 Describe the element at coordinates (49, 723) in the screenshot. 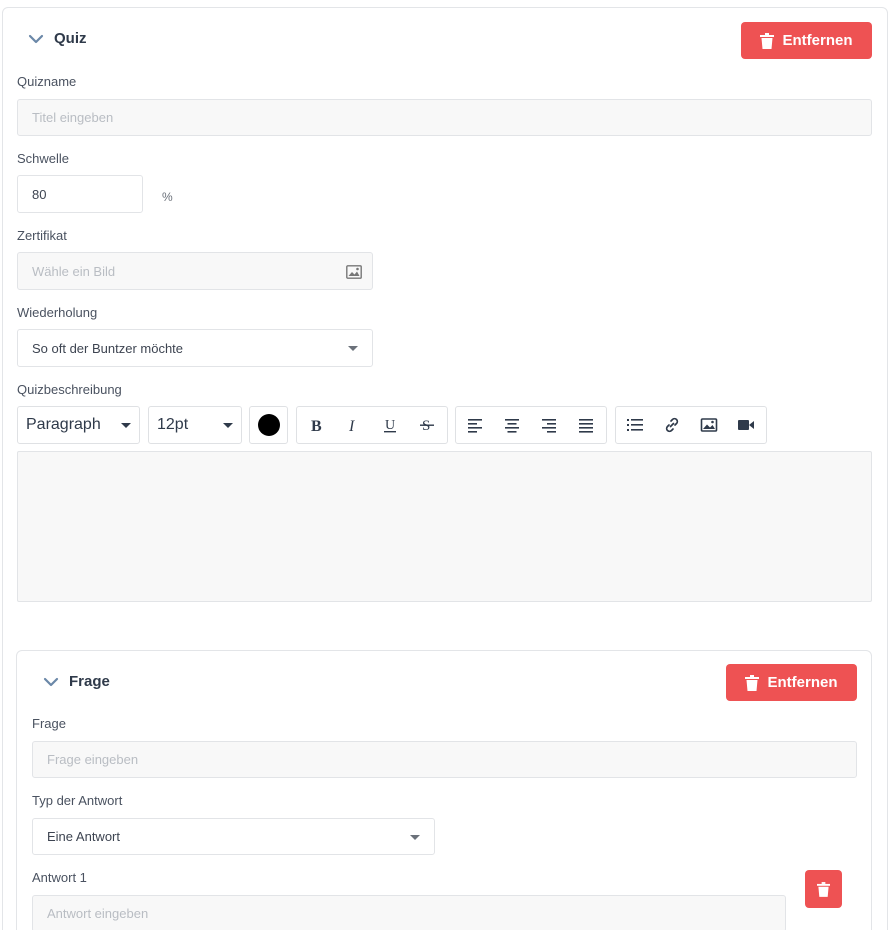

I see `question-label: Frage` at that location.